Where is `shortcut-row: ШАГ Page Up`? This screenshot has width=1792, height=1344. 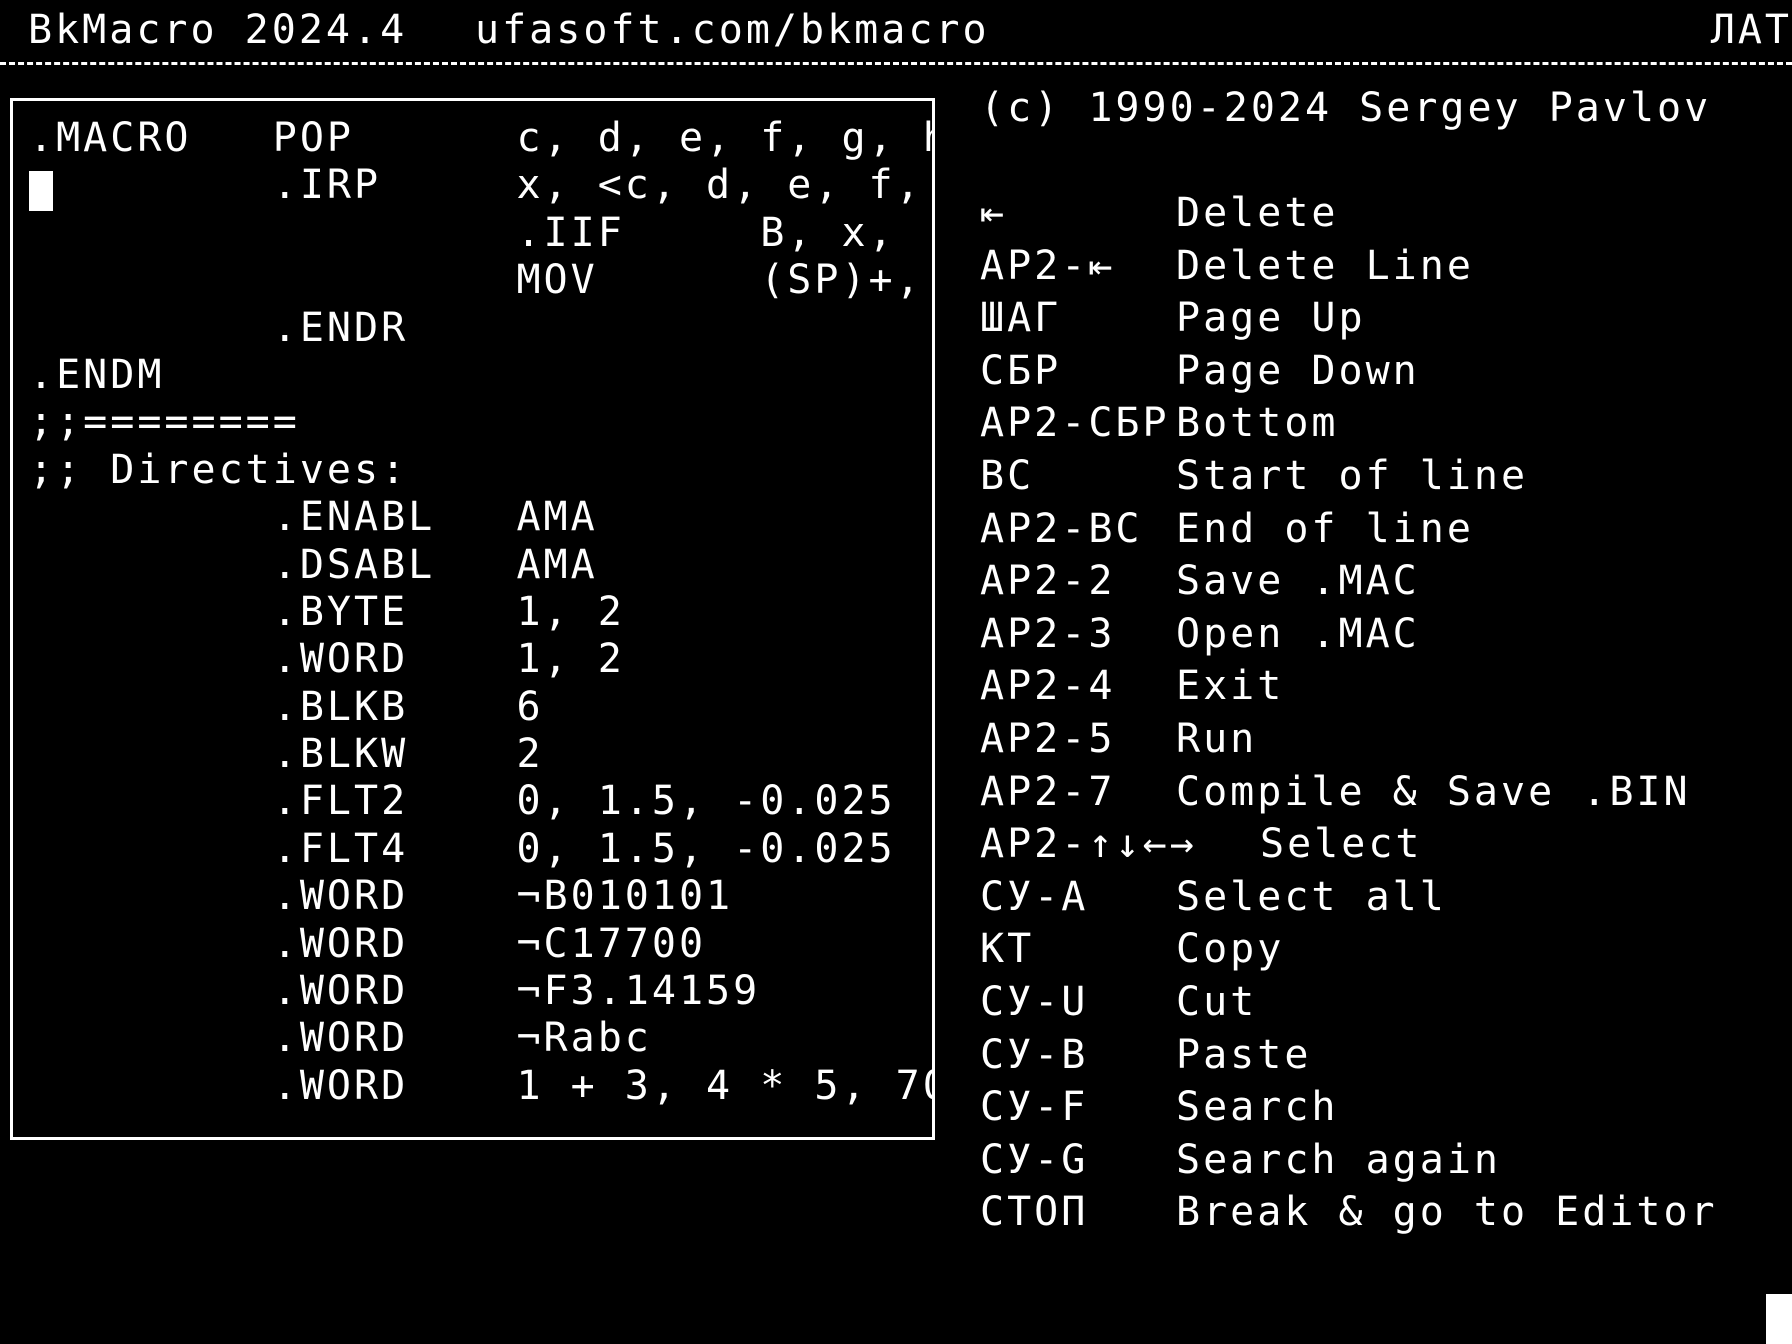 shortcut-row: ШАГ Page Up is located at coordinates (1349, 318).